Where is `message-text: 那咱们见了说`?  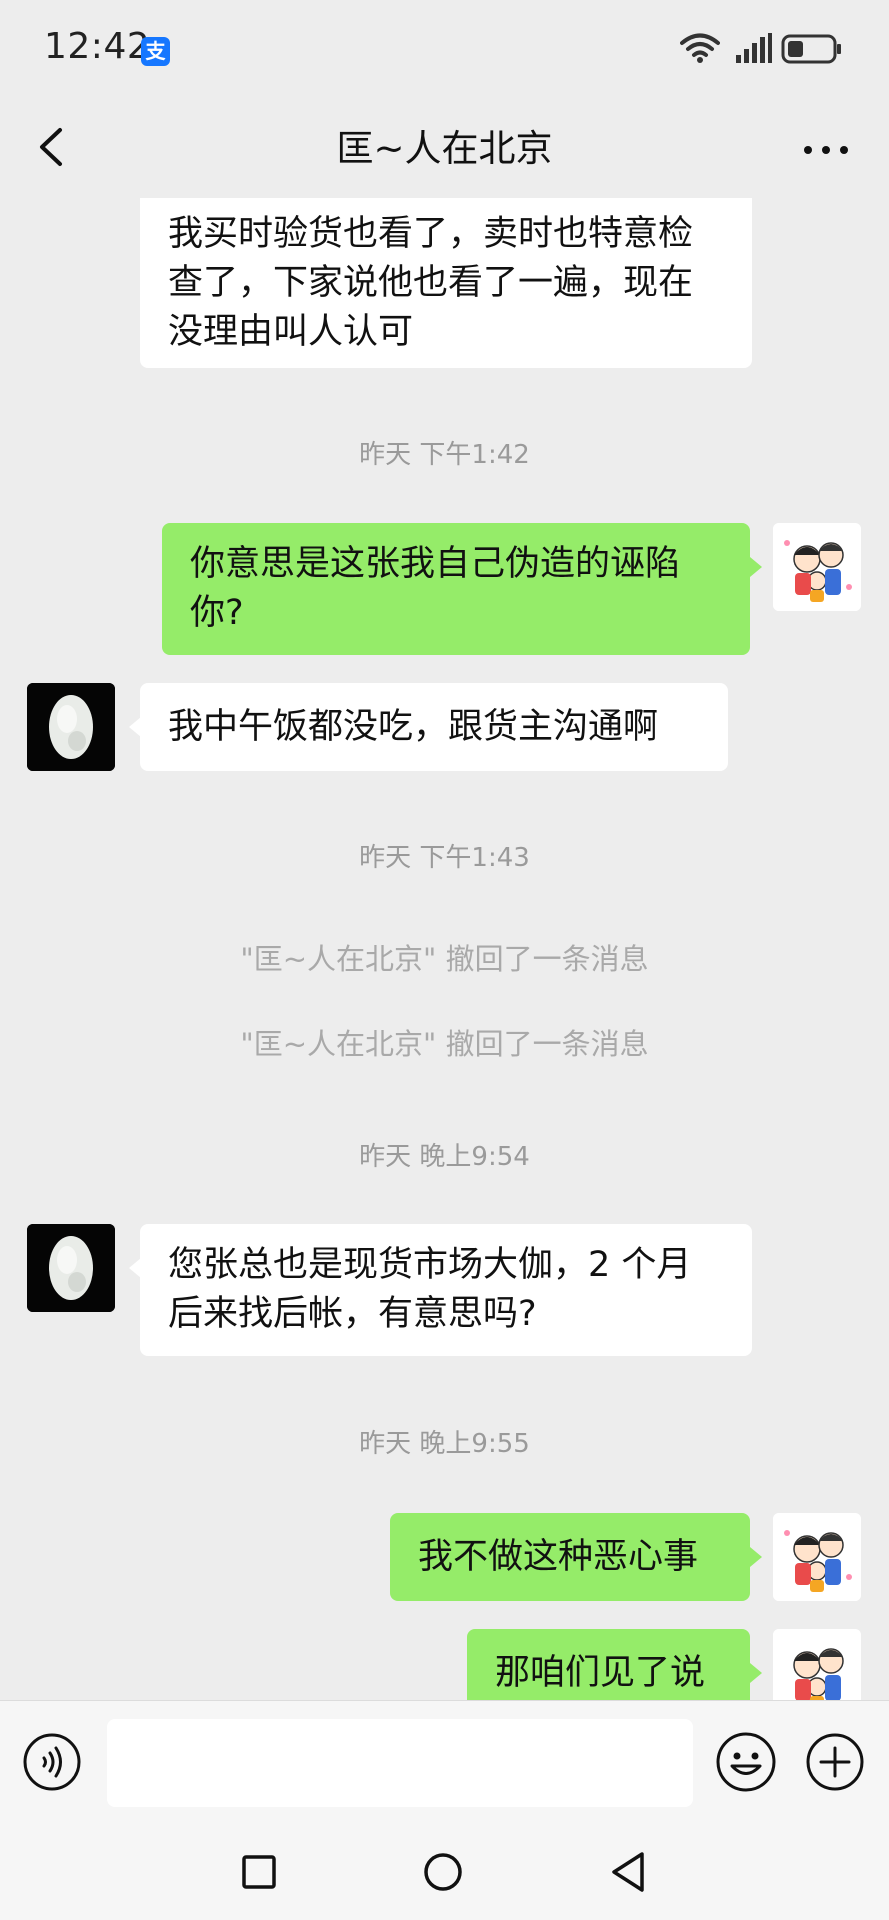
message-text: 那咱们见了说 is located at coordinates (600, 1672).